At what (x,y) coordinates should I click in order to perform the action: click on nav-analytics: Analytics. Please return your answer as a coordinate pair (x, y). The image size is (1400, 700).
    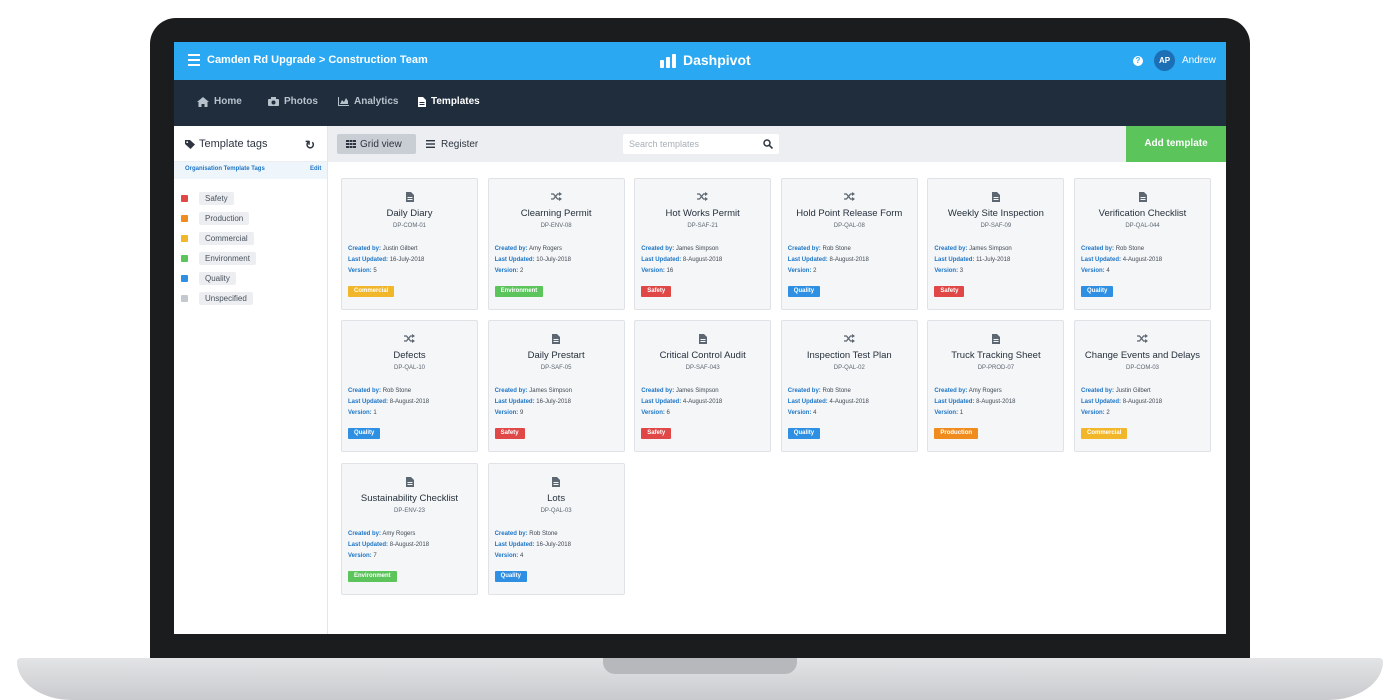
    Looking at the image, I should click on (368, 101).